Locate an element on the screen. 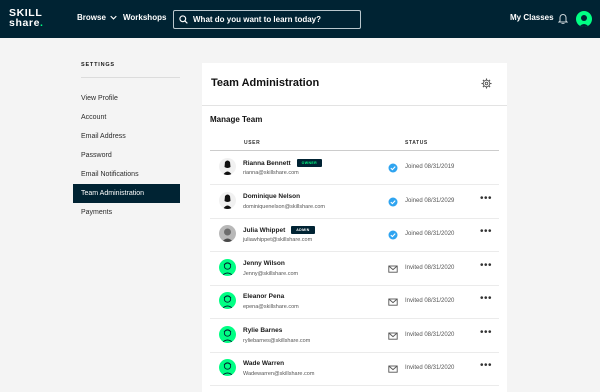 The image size is (600, 392). member-name-line: Eleanor Pena is located at coordinates (263, 296).